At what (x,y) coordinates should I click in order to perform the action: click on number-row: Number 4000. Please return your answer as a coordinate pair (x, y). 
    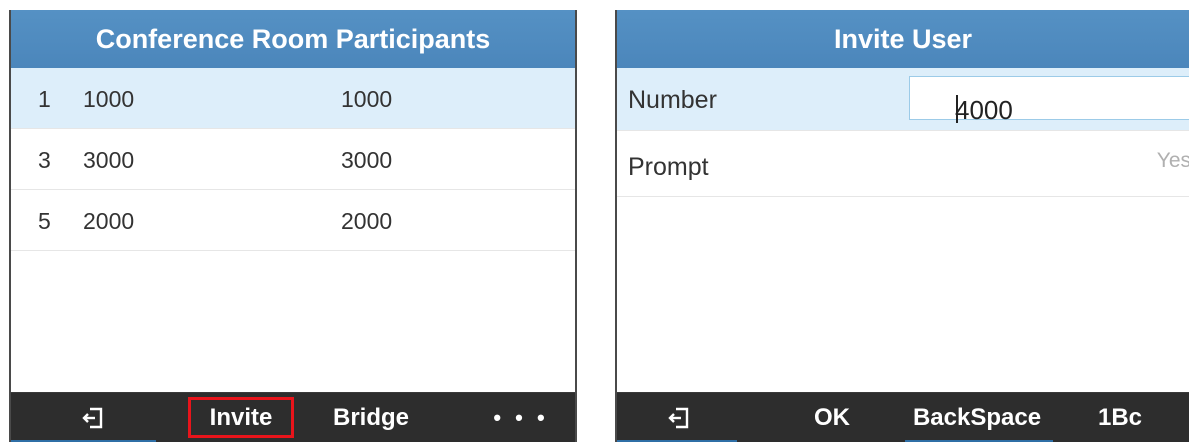
    Looking at the image, I should click on (903, 99).